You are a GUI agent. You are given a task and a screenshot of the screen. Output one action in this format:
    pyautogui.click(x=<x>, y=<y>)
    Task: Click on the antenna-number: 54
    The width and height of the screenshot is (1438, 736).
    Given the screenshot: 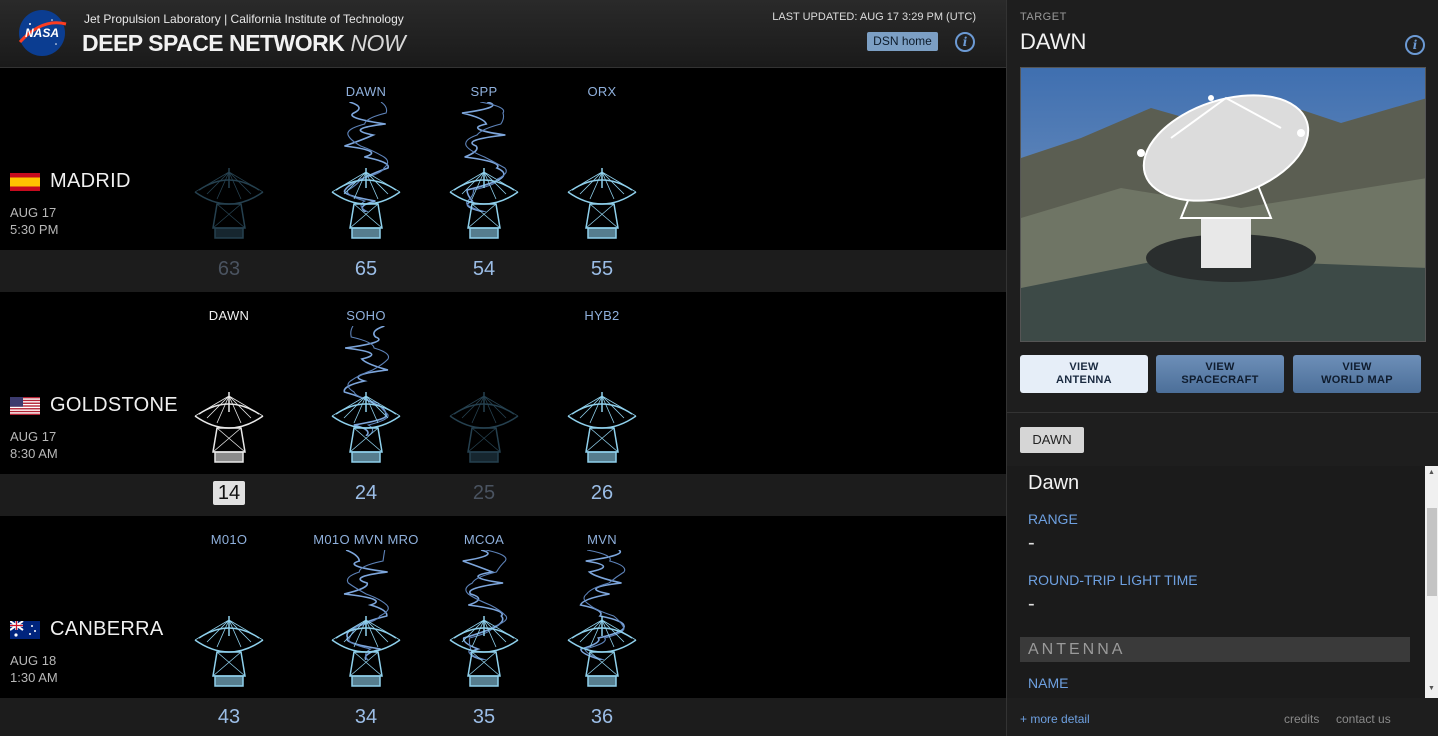 What is the action you would take?
    pyautogui.click(x=484, y=269)
    